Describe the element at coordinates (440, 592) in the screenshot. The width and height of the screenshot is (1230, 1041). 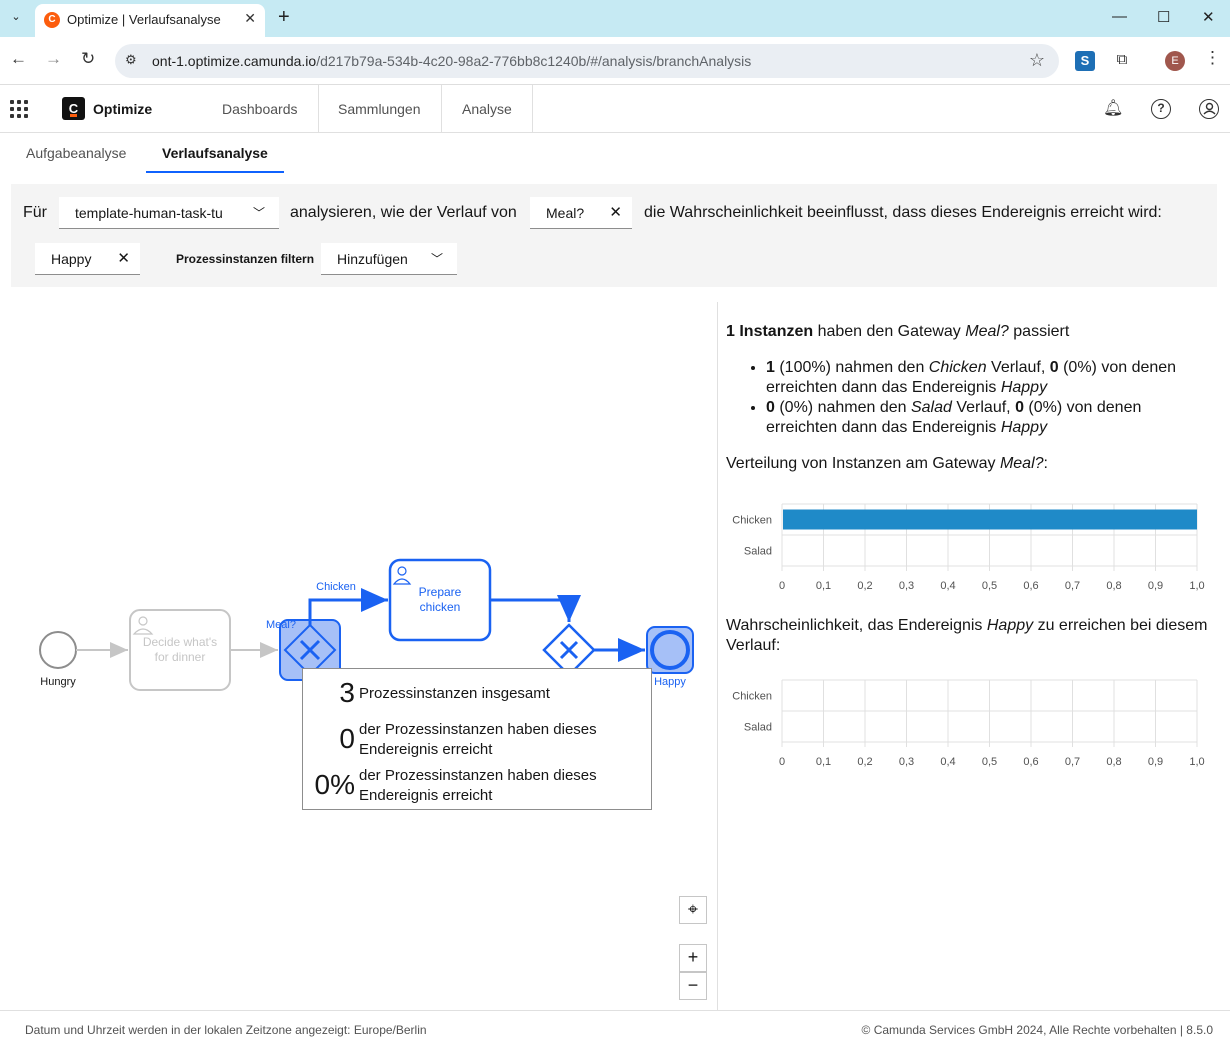
I see `task-prepare-label-line1: Prepare` at that location.